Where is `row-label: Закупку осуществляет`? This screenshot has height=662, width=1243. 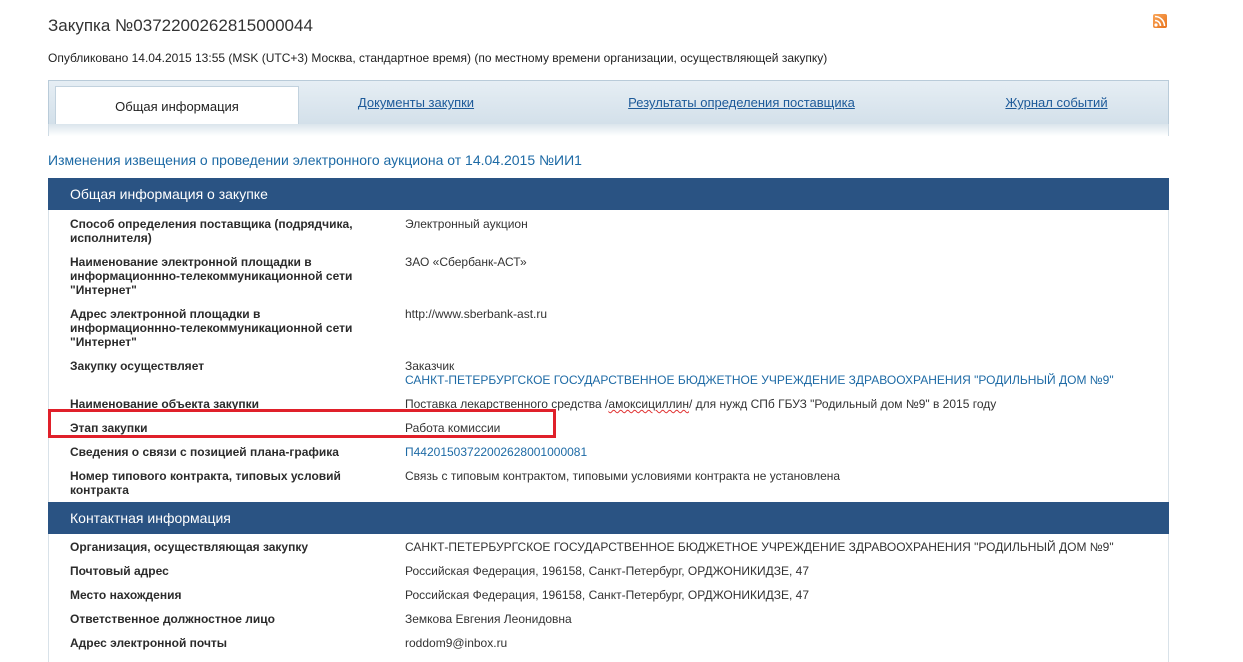 row-label: Закупку осуществляет is located at coordinates (137, 366).